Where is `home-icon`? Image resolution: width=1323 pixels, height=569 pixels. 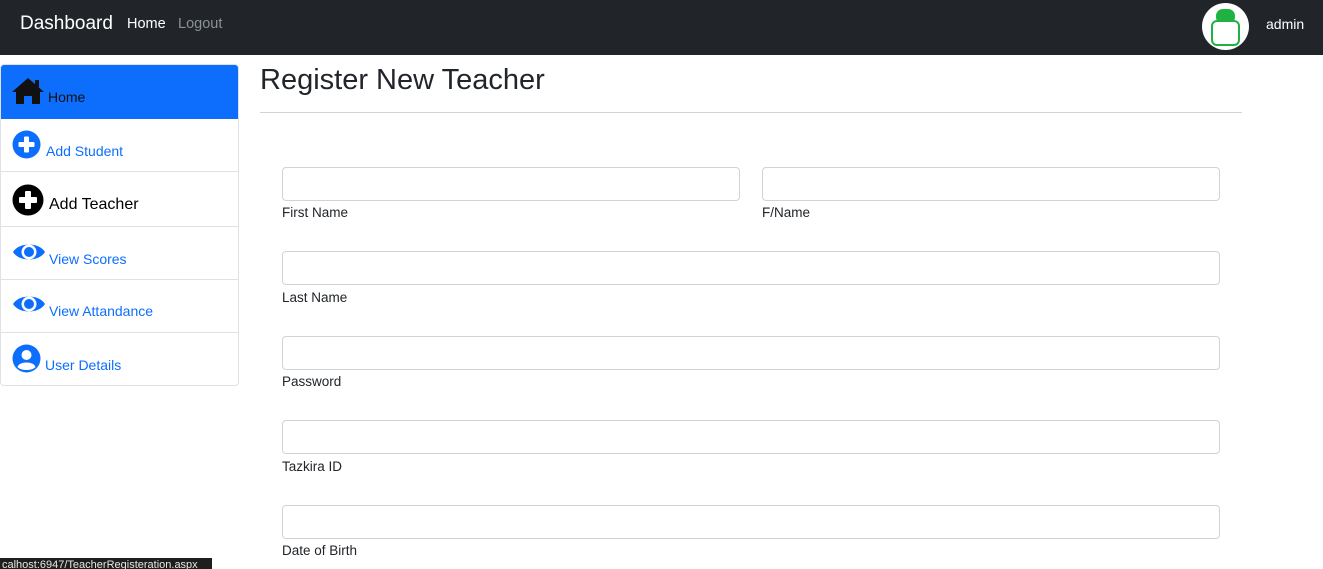 home-icon is located at coordinates (28, 93).